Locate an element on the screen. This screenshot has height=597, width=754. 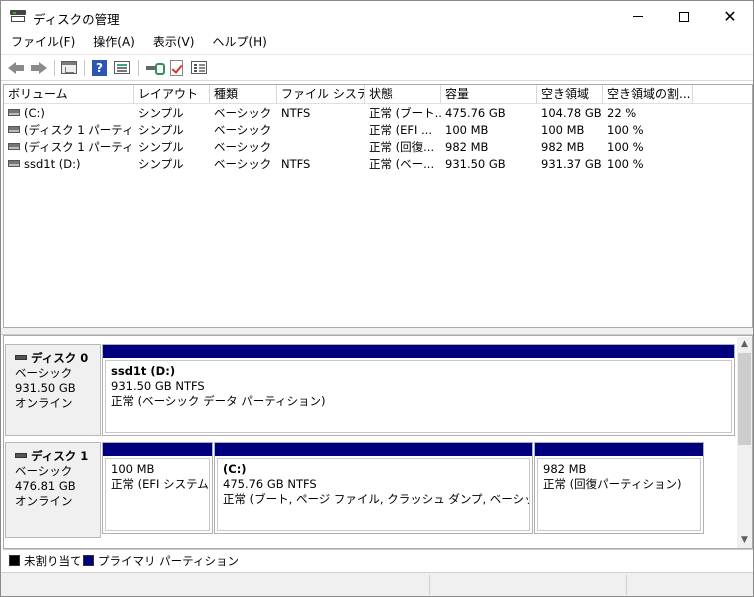
toolbar-separator is located at coordinates (84, 68).